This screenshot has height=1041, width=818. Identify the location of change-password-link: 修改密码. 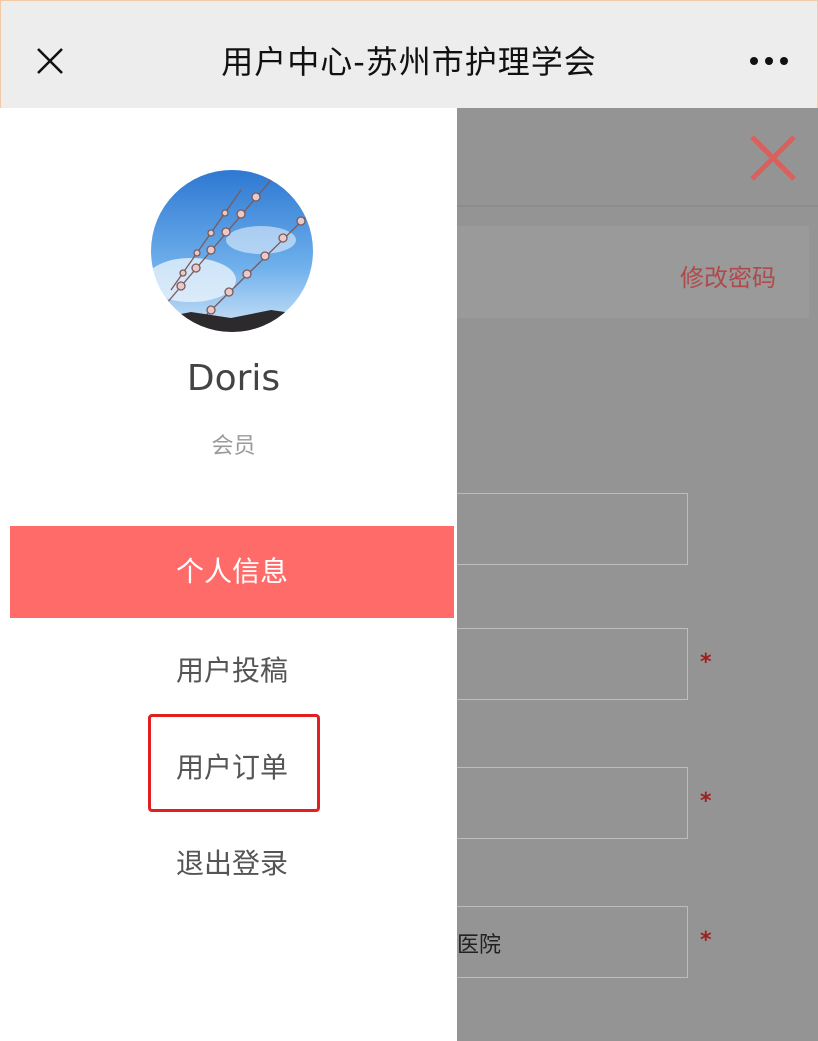
(728, 275).